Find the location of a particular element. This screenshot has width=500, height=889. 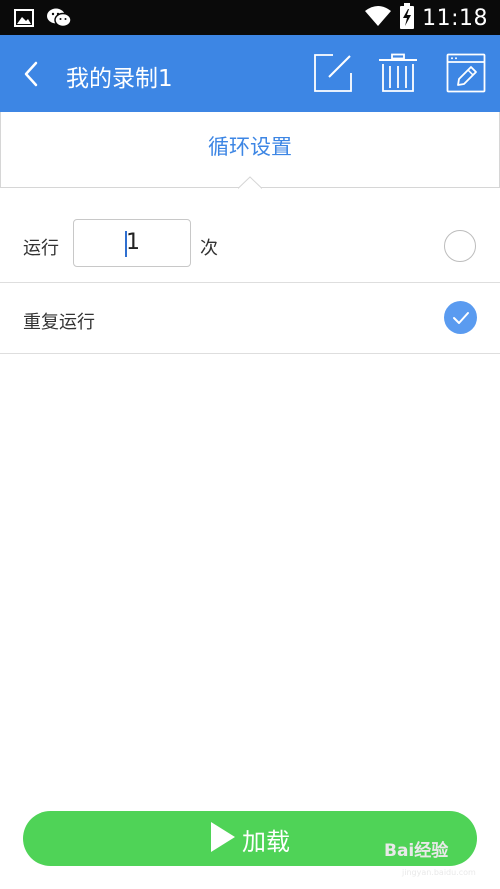

wechat-icon is located at coordinates (59, 20).